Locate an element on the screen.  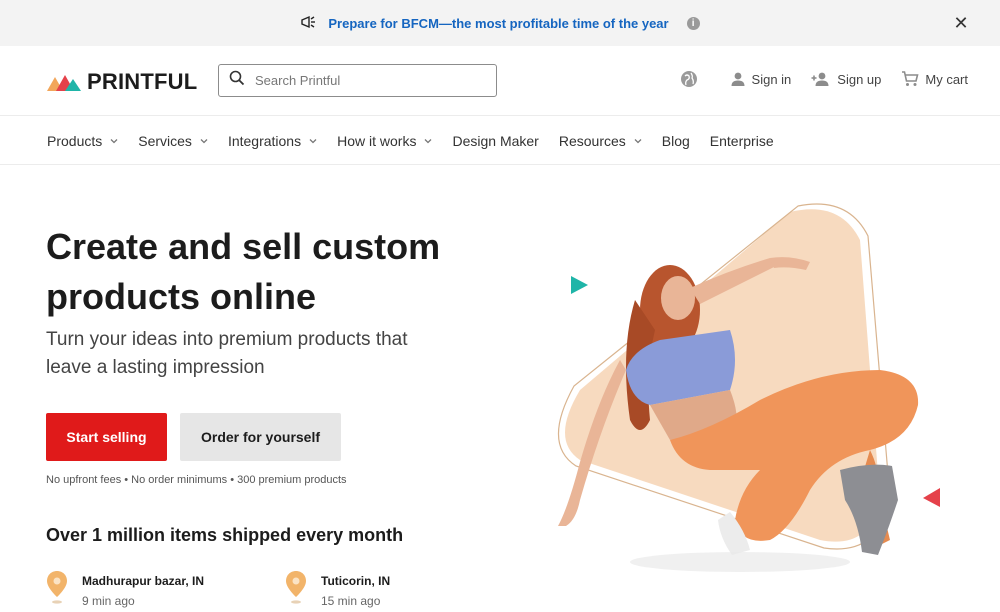
site-header: PRINTFUL Sign in is located at coordinates (500, 81).